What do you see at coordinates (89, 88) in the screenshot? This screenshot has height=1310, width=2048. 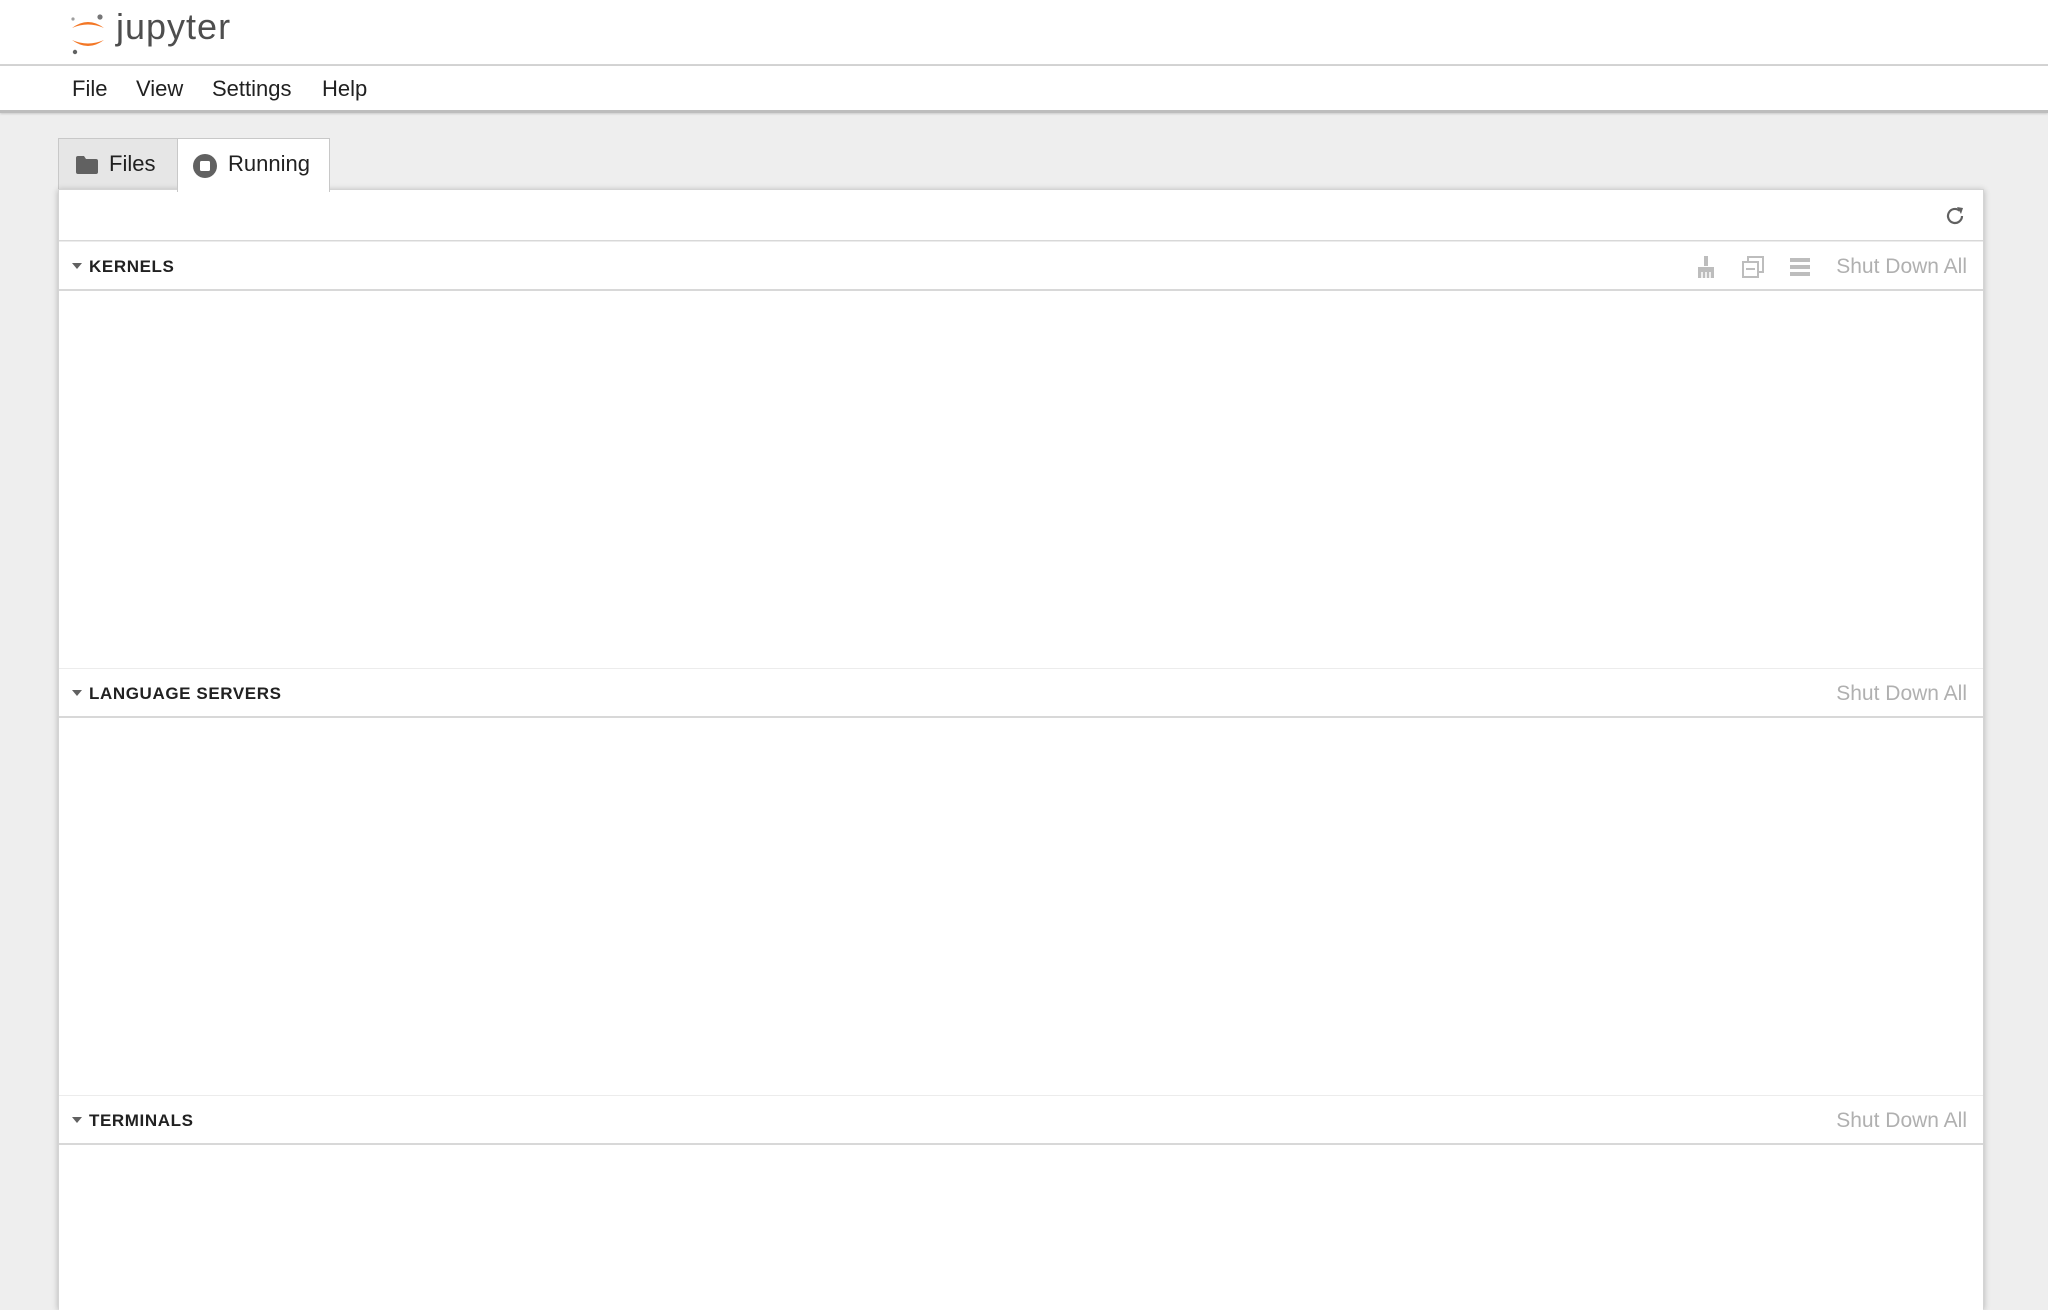 I see `menu-file: File` at bounding box center [89, 88].